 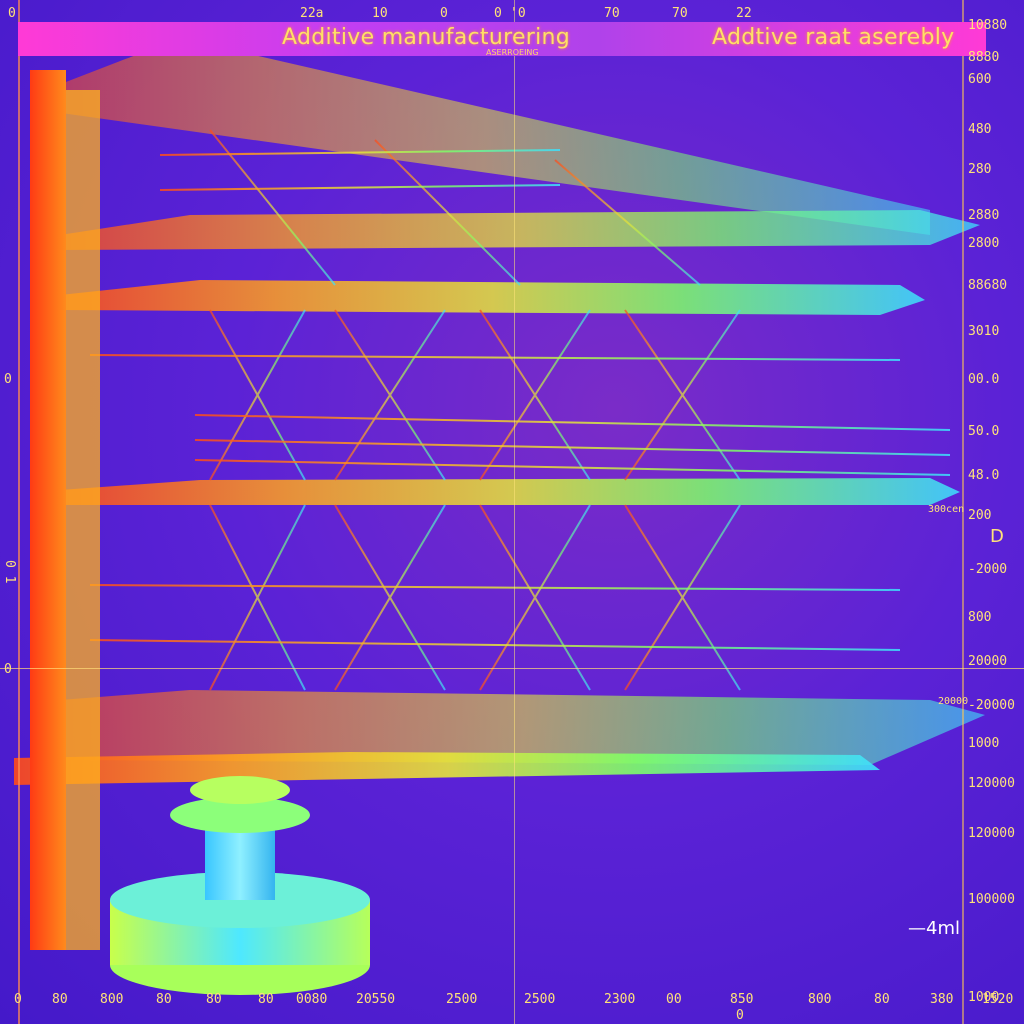 What do you see at coordinates (312, 13) in the screenshot?
I see `ruler-top-tick: 22a` at bounding box center [312, 13].